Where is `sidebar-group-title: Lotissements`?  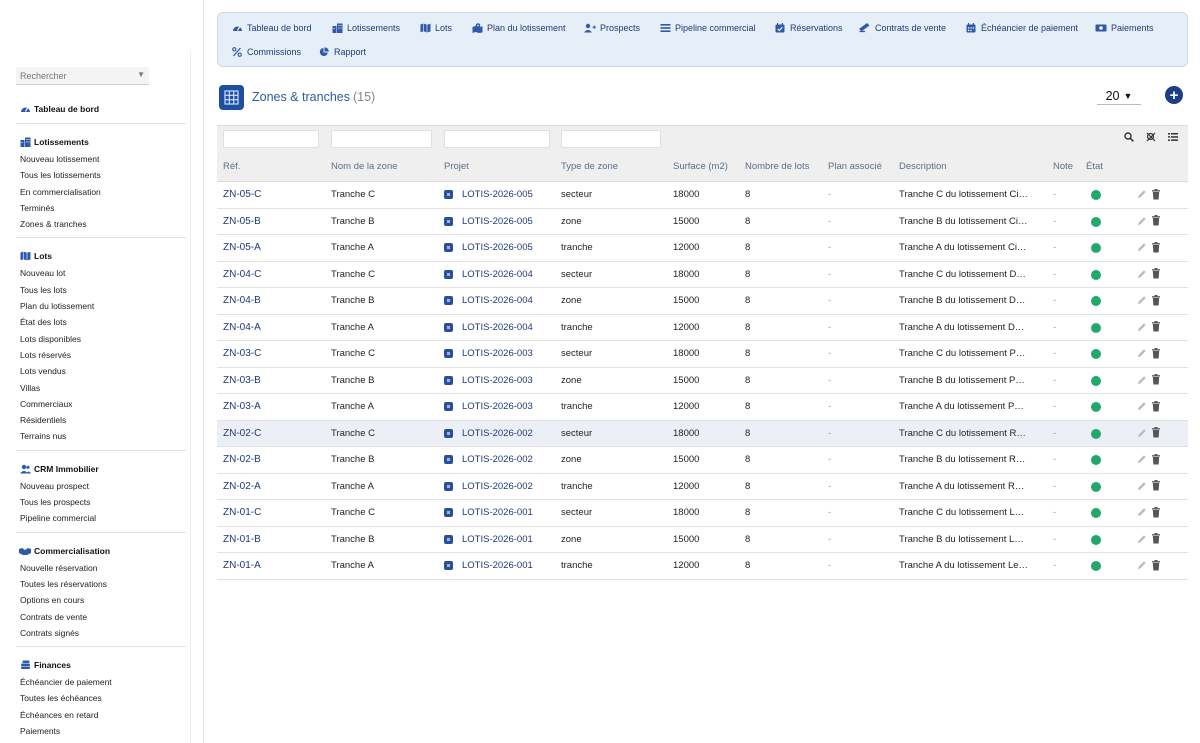
sidebar-group-title: Lotissements is located at coordinates (101, 142).